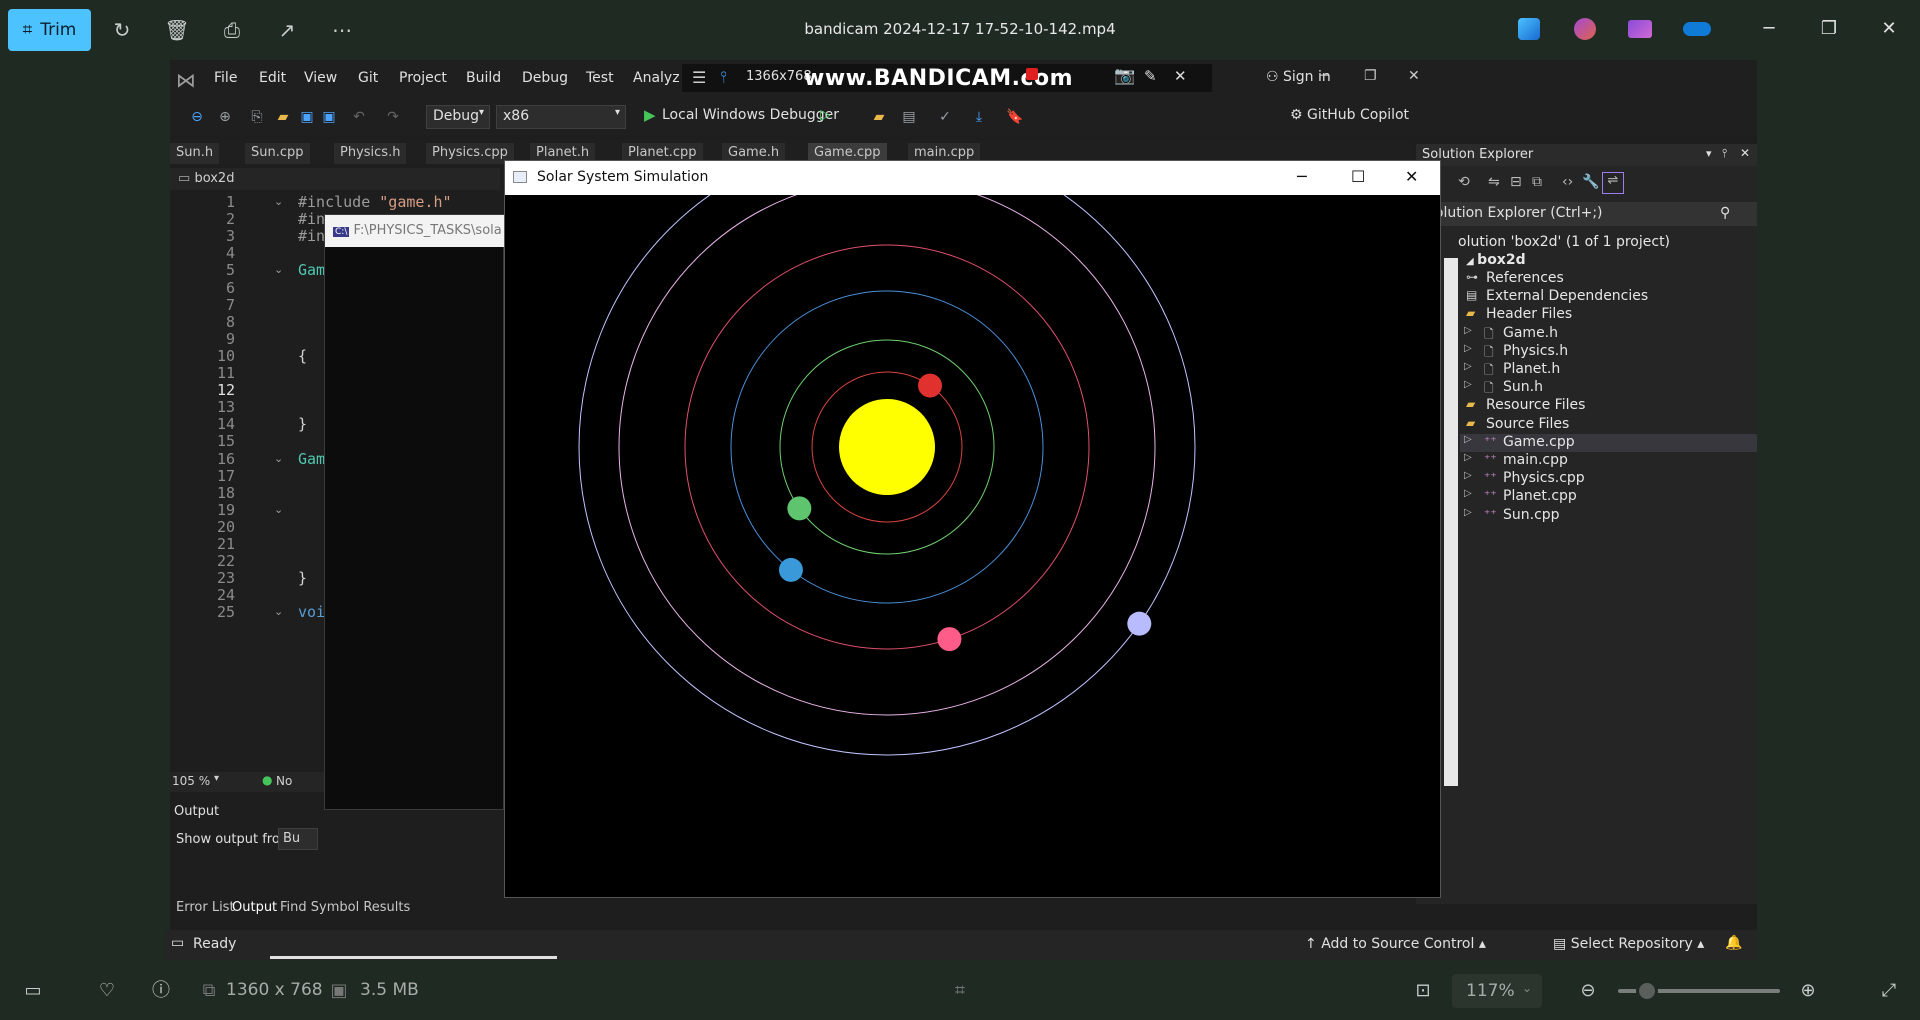 The width and height of the screenshot is (1920, 1020). I want to click on console-title-bar: C:\ F:\PHYSICS_TASKS\sola, so click(415, 231).